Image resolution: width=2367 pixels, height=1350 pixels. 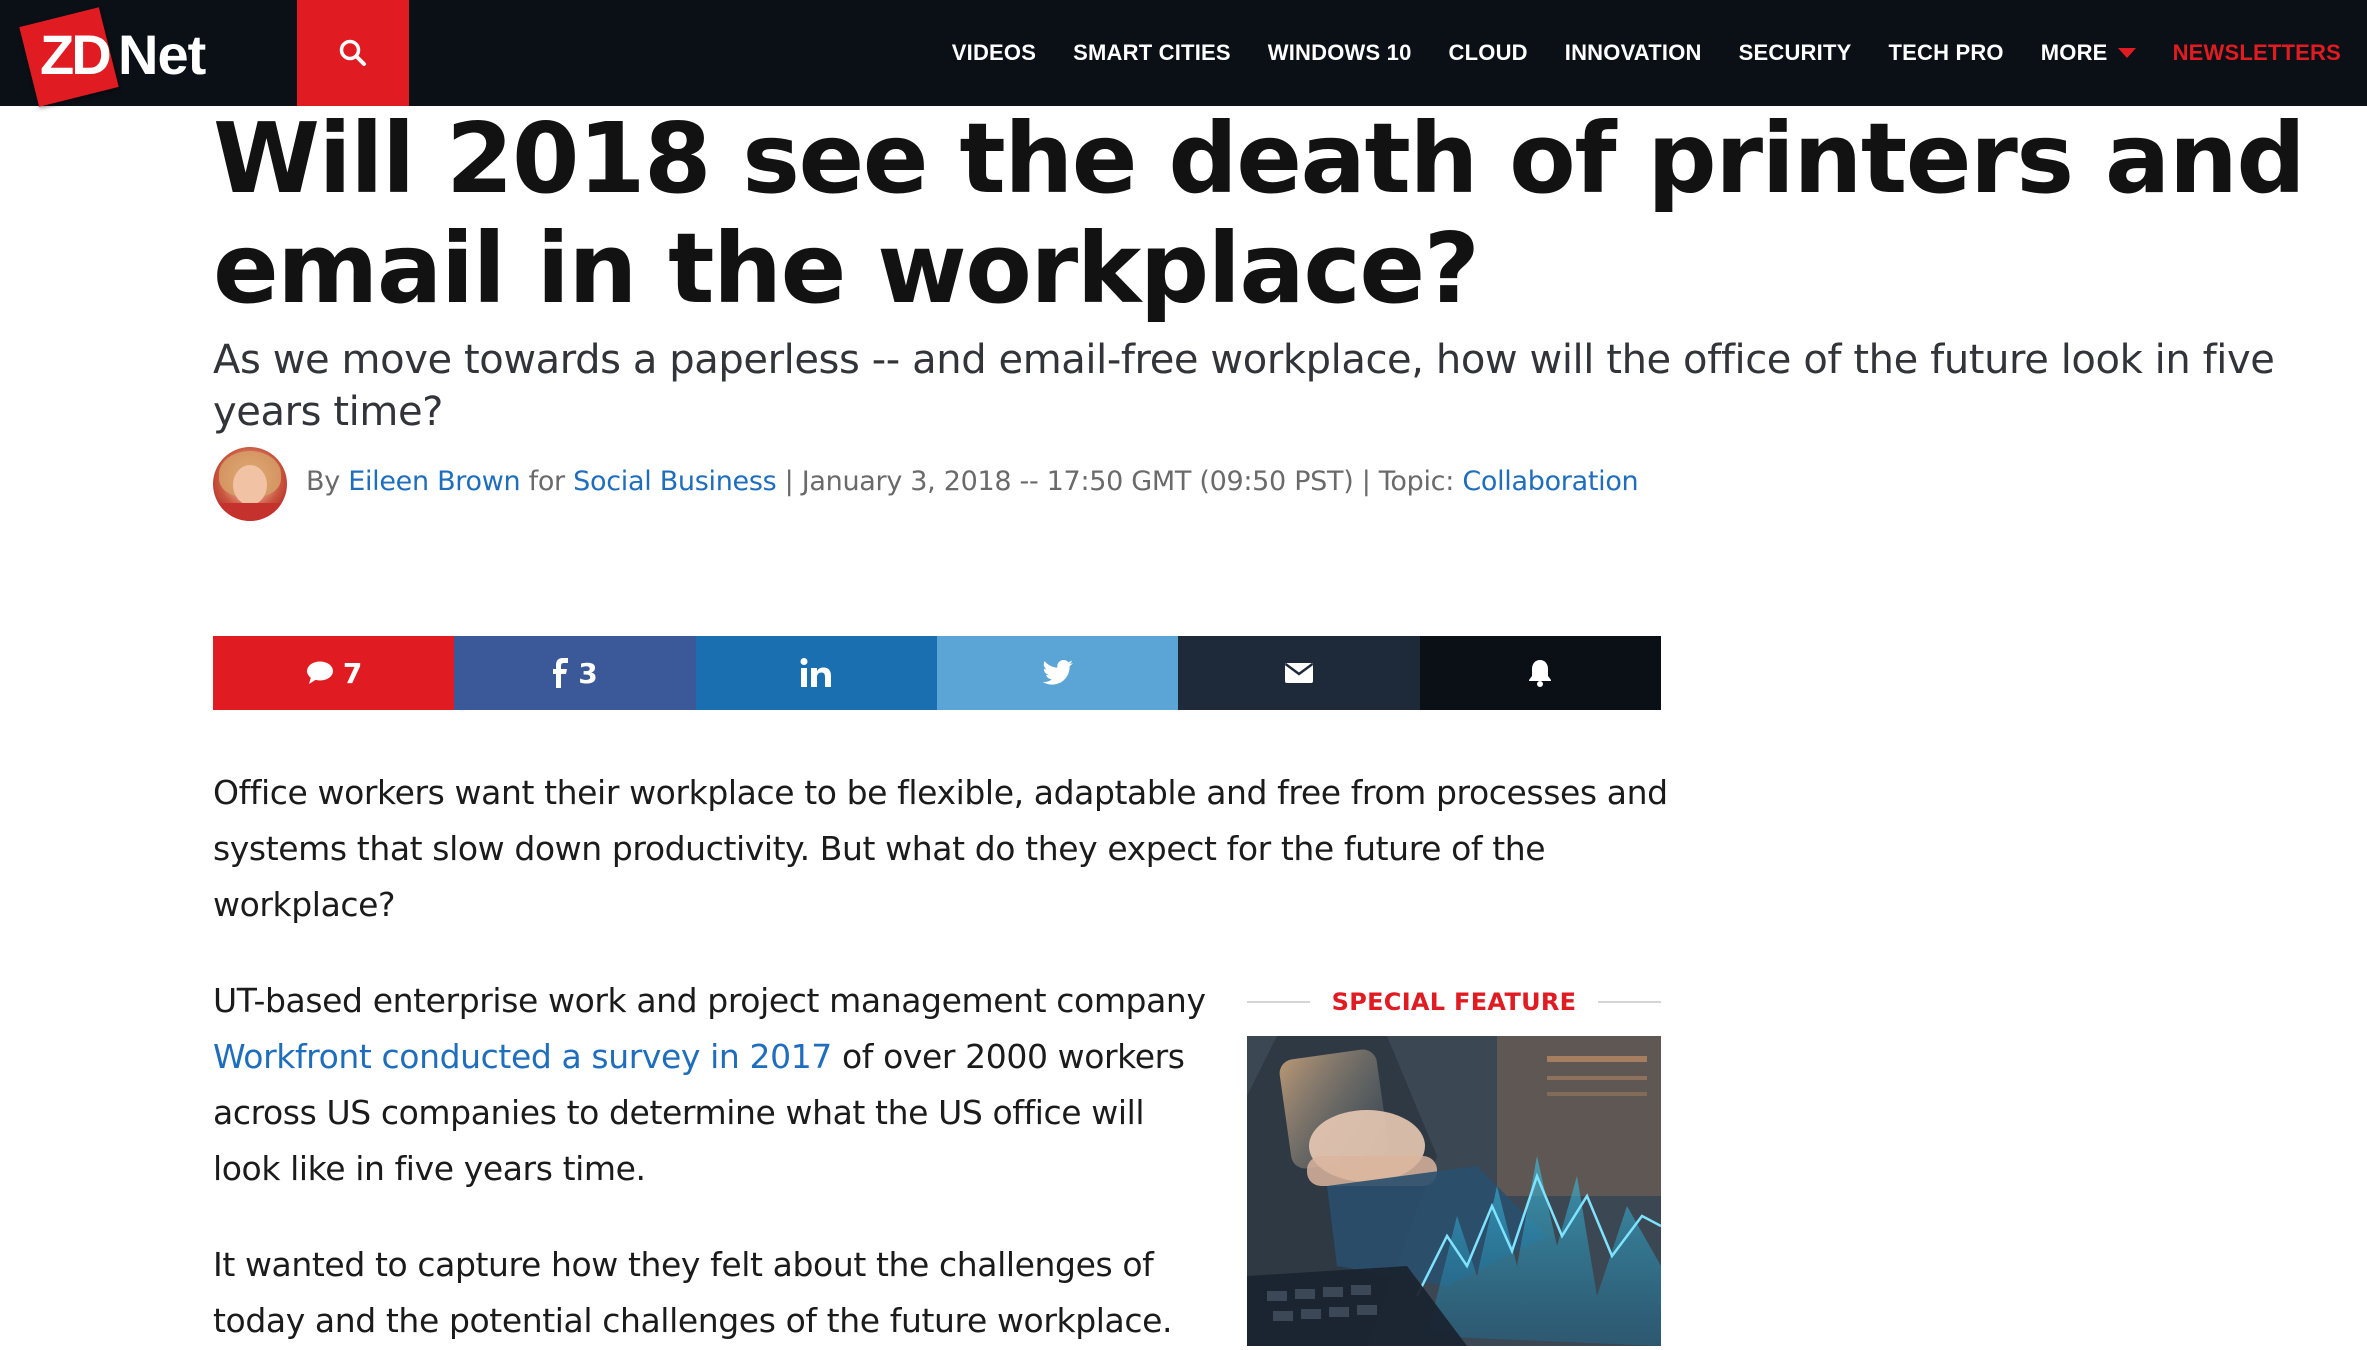 What do you see at coordinates (1488, 53) in the screenshot?
I see `nav-item-cloud: CLOUD` at bounding box center [1488, 53].